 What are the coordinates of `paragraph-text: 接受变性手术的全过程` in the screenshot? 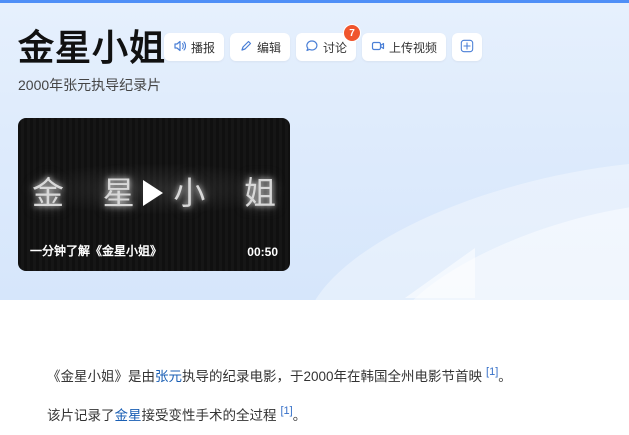 It's located at (209, 415).